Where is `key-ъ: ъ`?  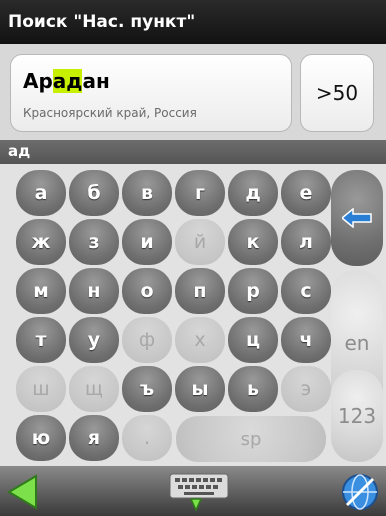
key-ъ: ъ is located at coordinates (147, 389).